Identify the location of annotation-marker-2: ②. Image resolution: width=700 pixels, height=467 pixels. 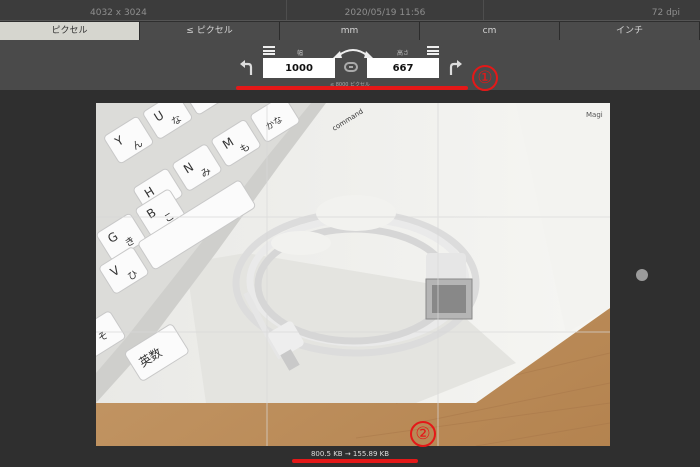
(423, 434).